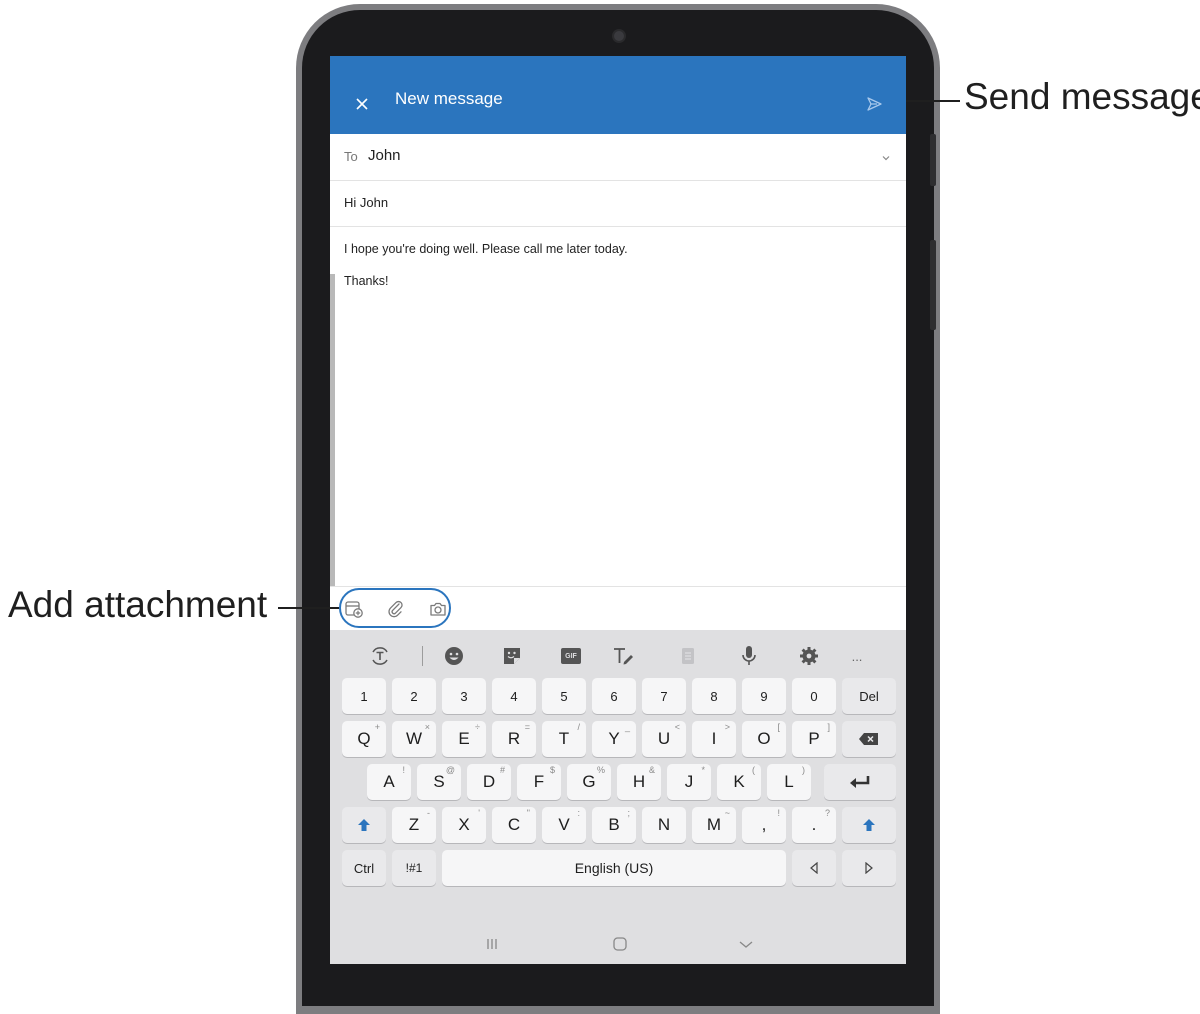 This screenshot has height=1014, width=1200. Describe the element at coordinates (619, 36) in the screenshot. I see `front-camera` at that location.